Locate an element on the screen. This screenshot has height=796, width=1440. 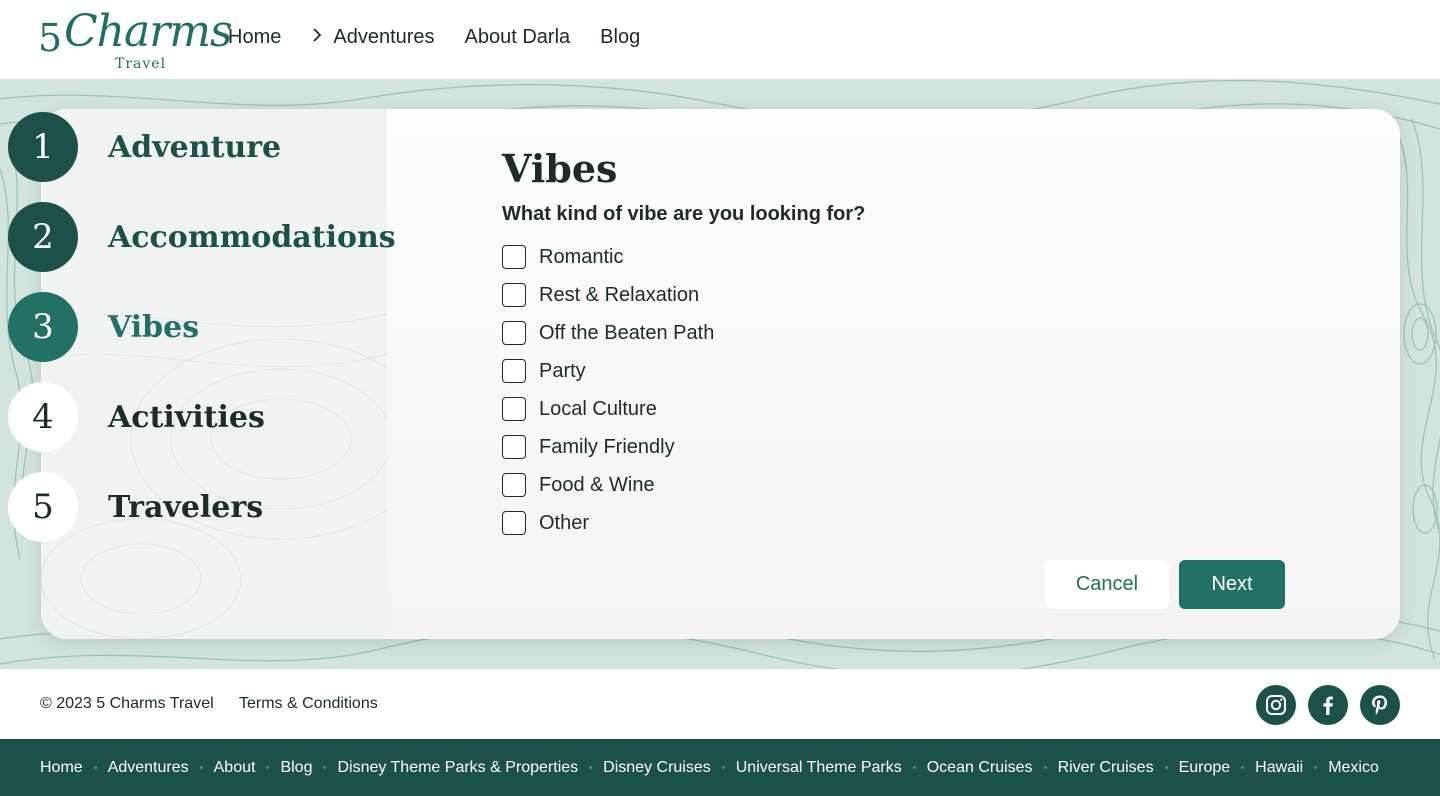
footer-link-ocean-cruises: Ocean Cruises is located at coordinates (980, 768).